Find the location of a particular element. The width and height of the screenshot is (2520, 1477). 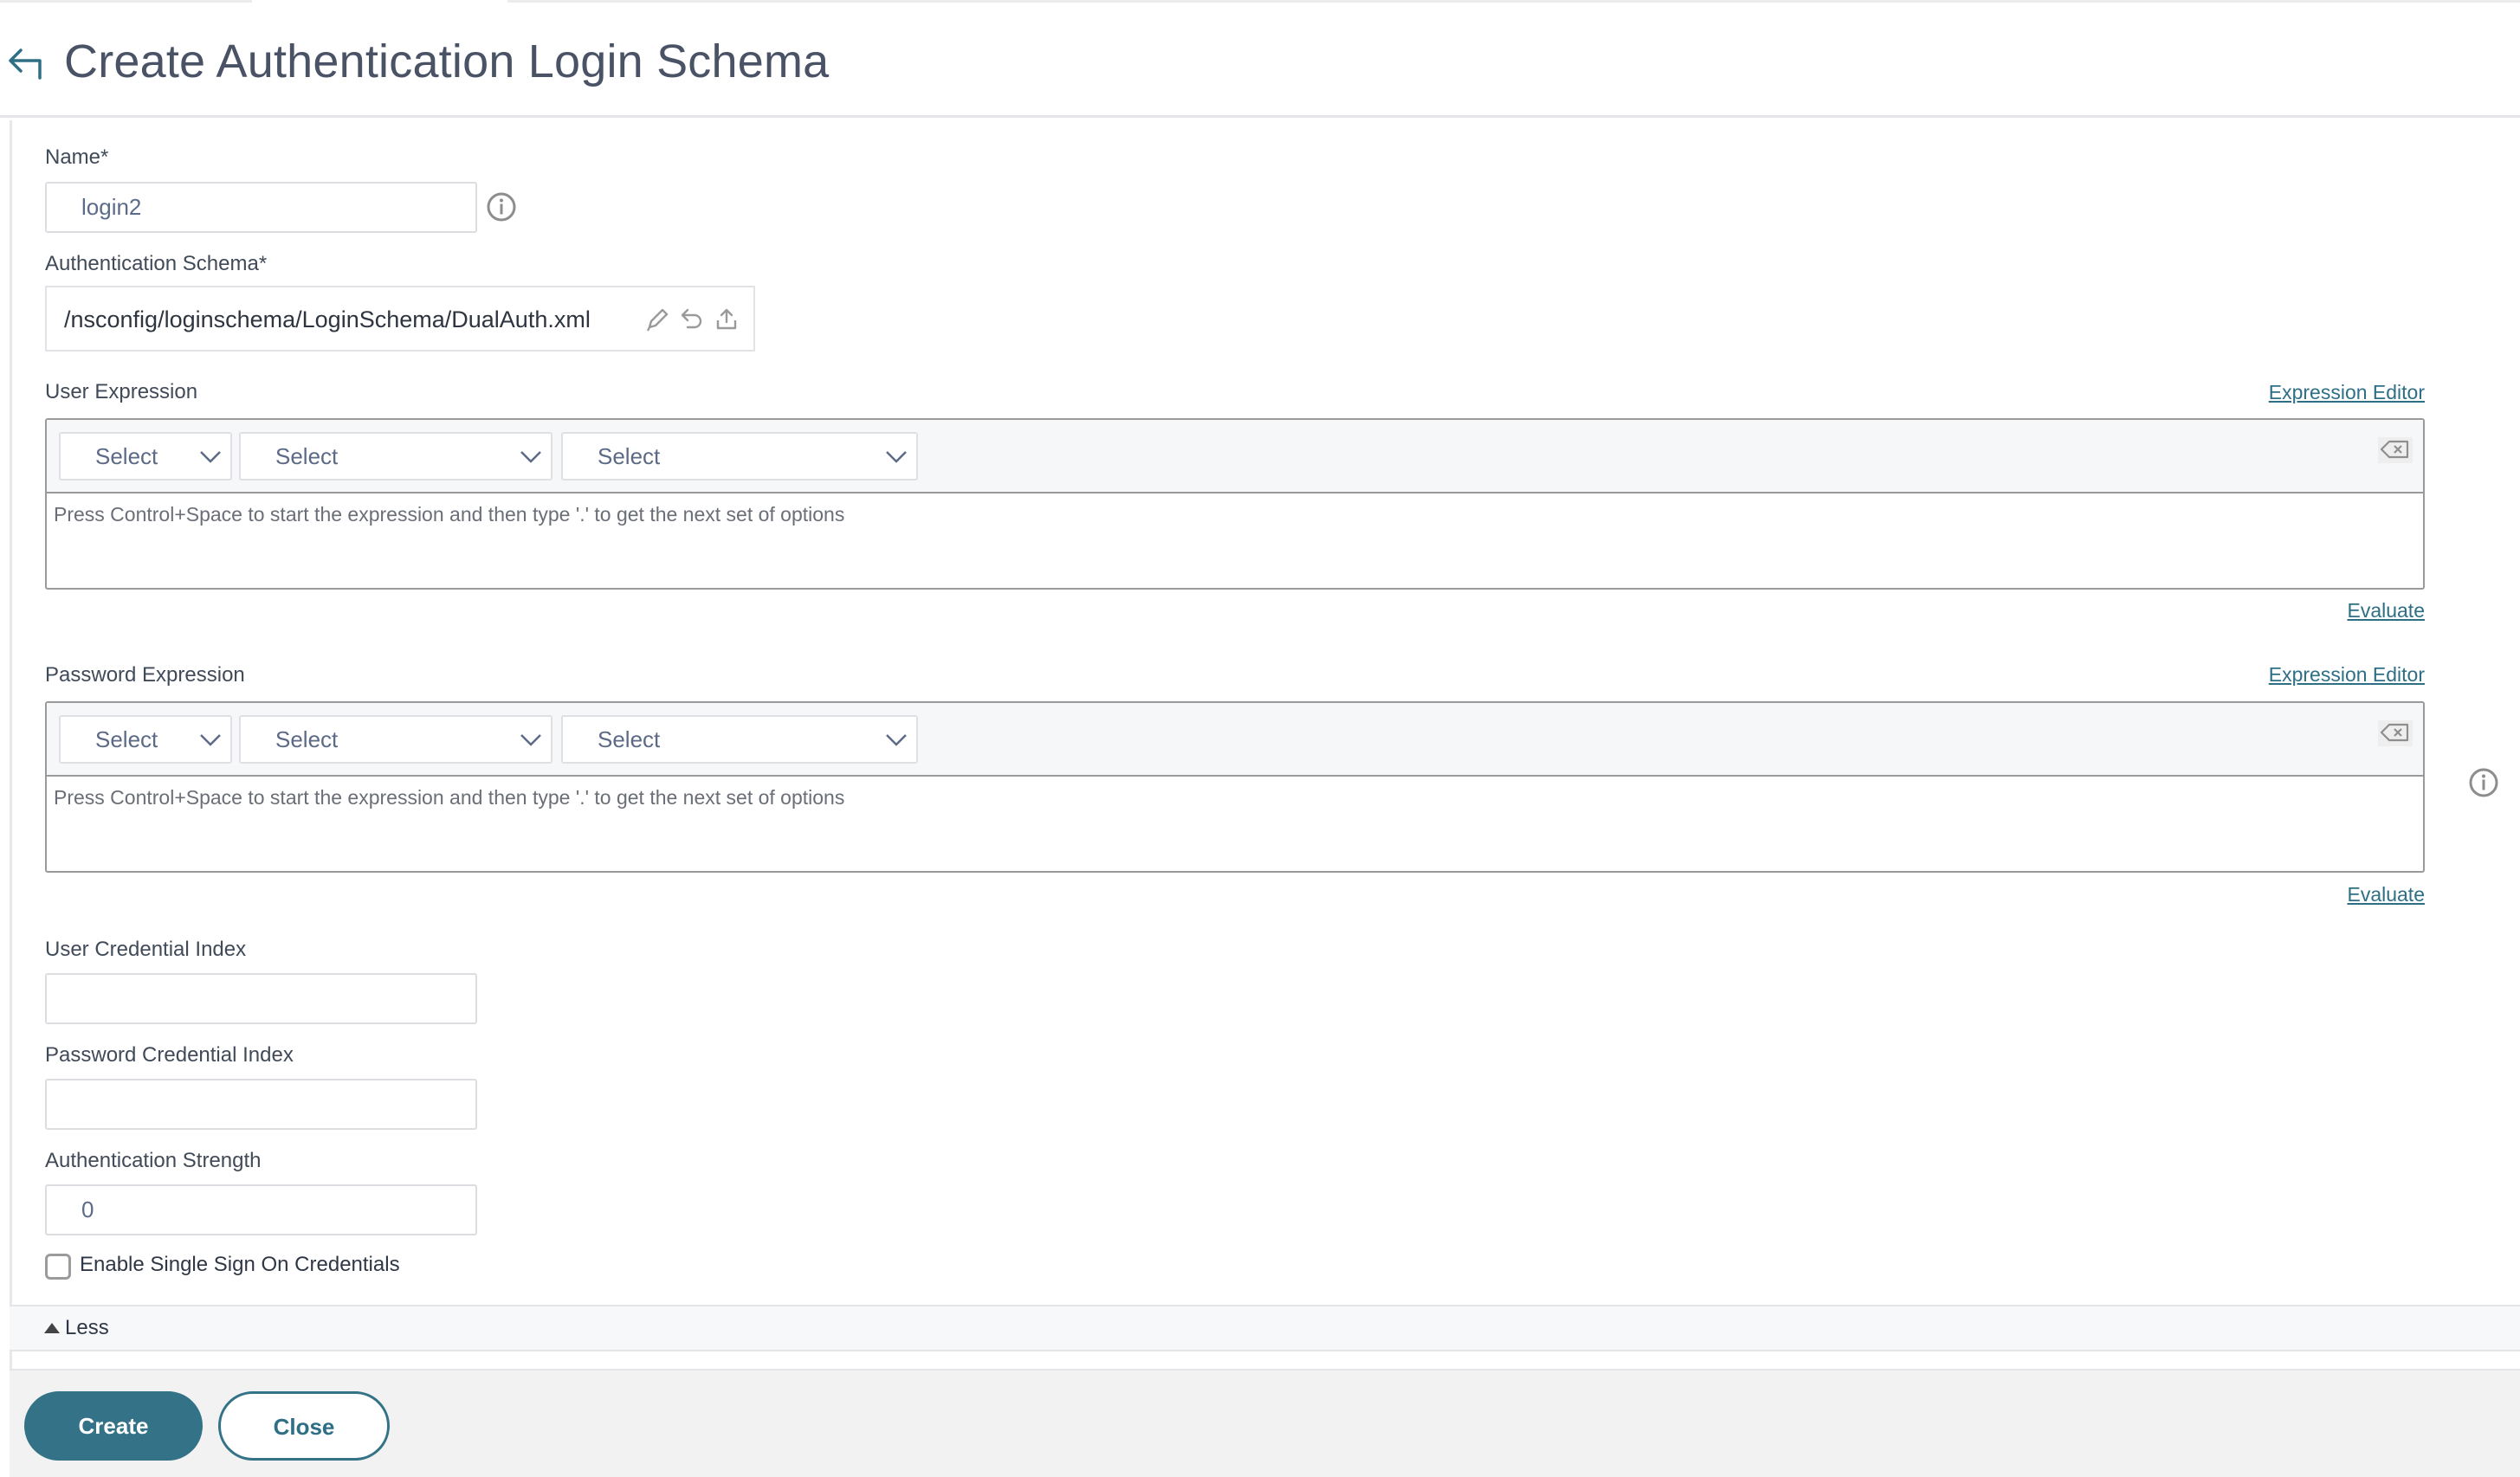

user-expression-clear-button is located at coordinates (2395, 450).